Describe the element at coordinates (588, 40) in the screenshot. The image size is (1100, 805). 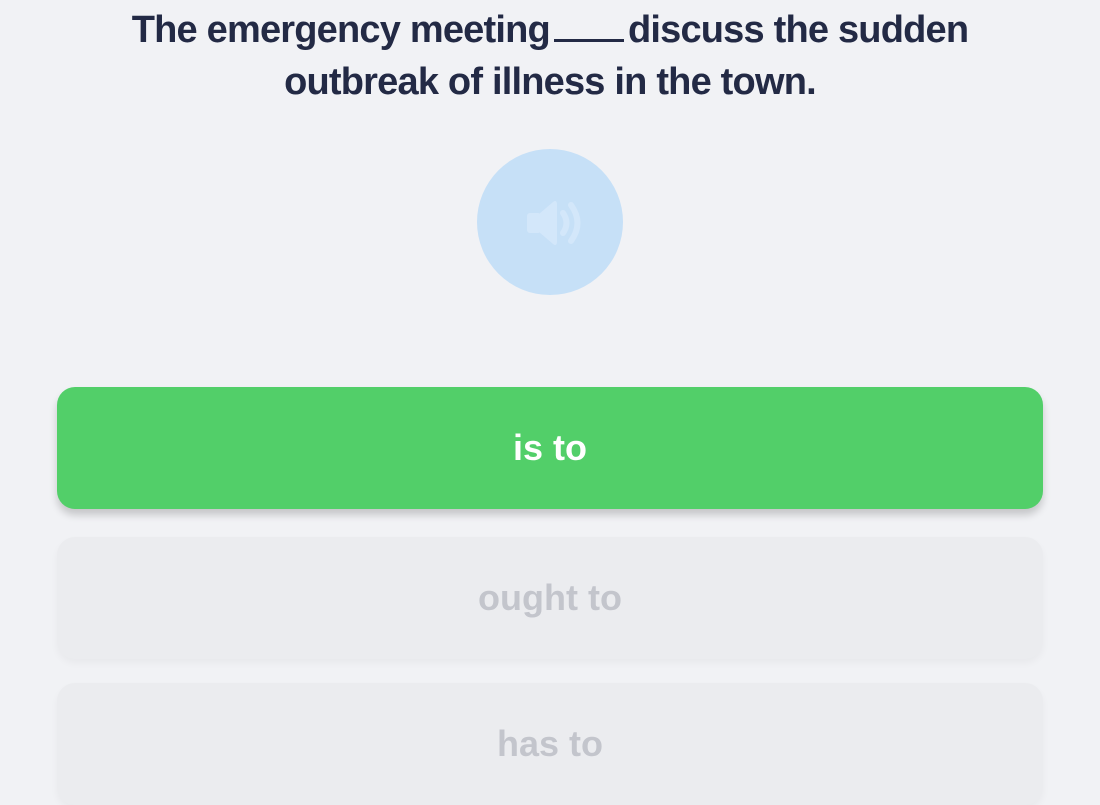
I see `answer-blank` at that location.